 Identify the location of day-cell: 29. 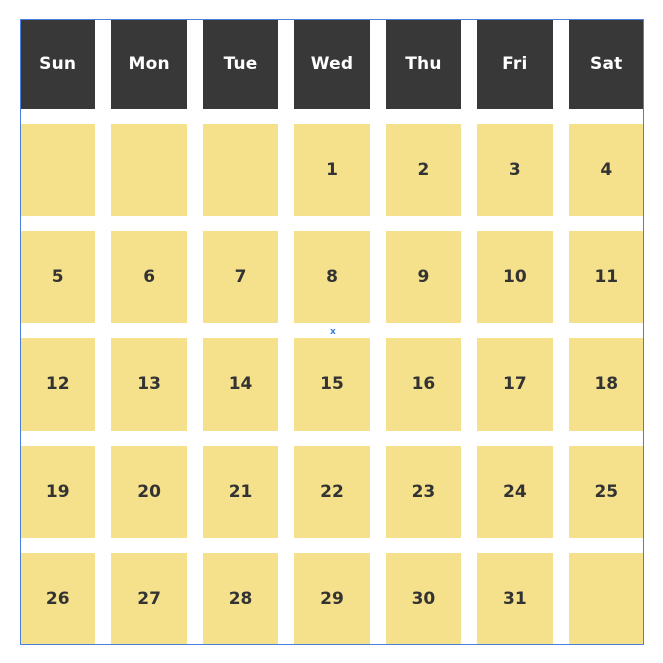
(332, 598).